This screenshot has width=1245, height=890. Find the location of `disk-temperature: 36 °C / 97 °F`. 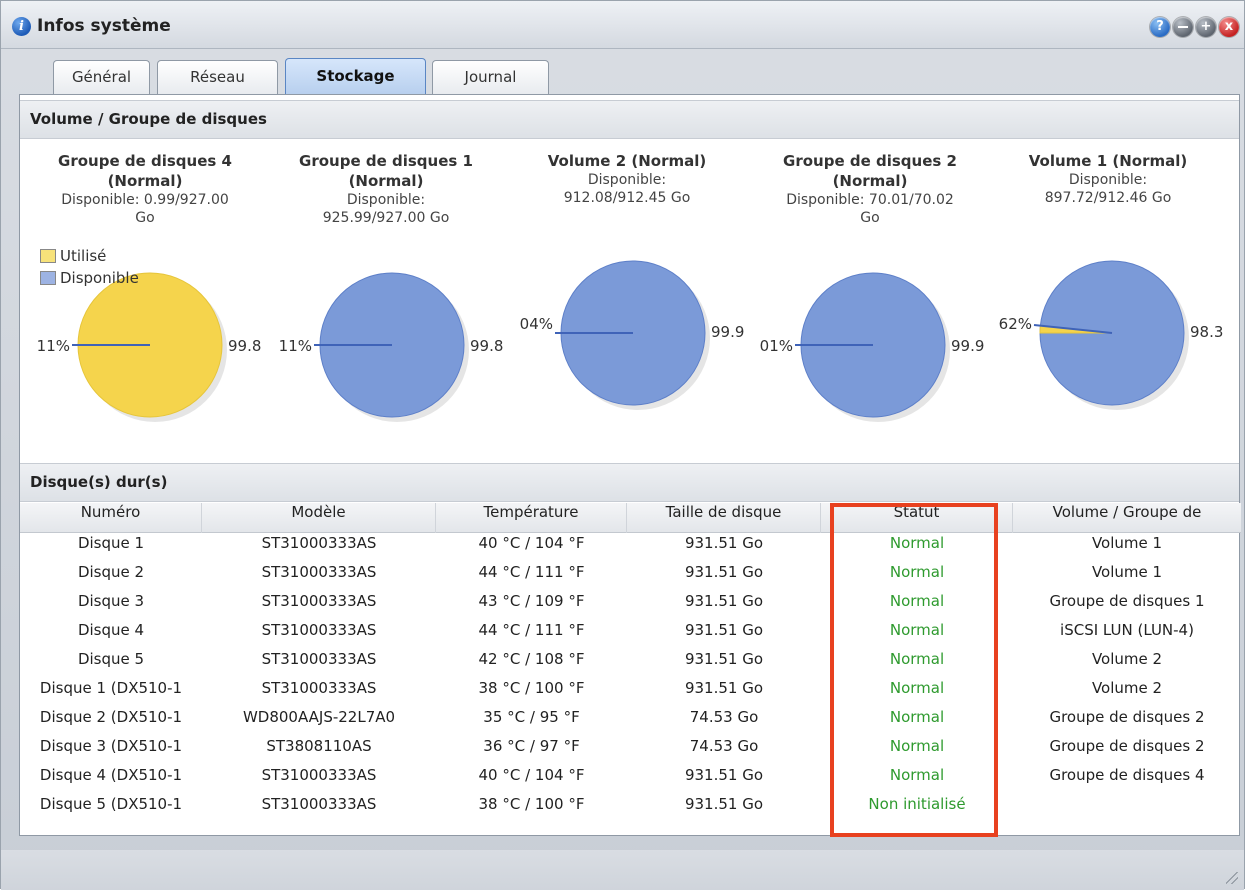

disk-temperature: 36 °C / 97 °F is located at coordinates (531, 751).